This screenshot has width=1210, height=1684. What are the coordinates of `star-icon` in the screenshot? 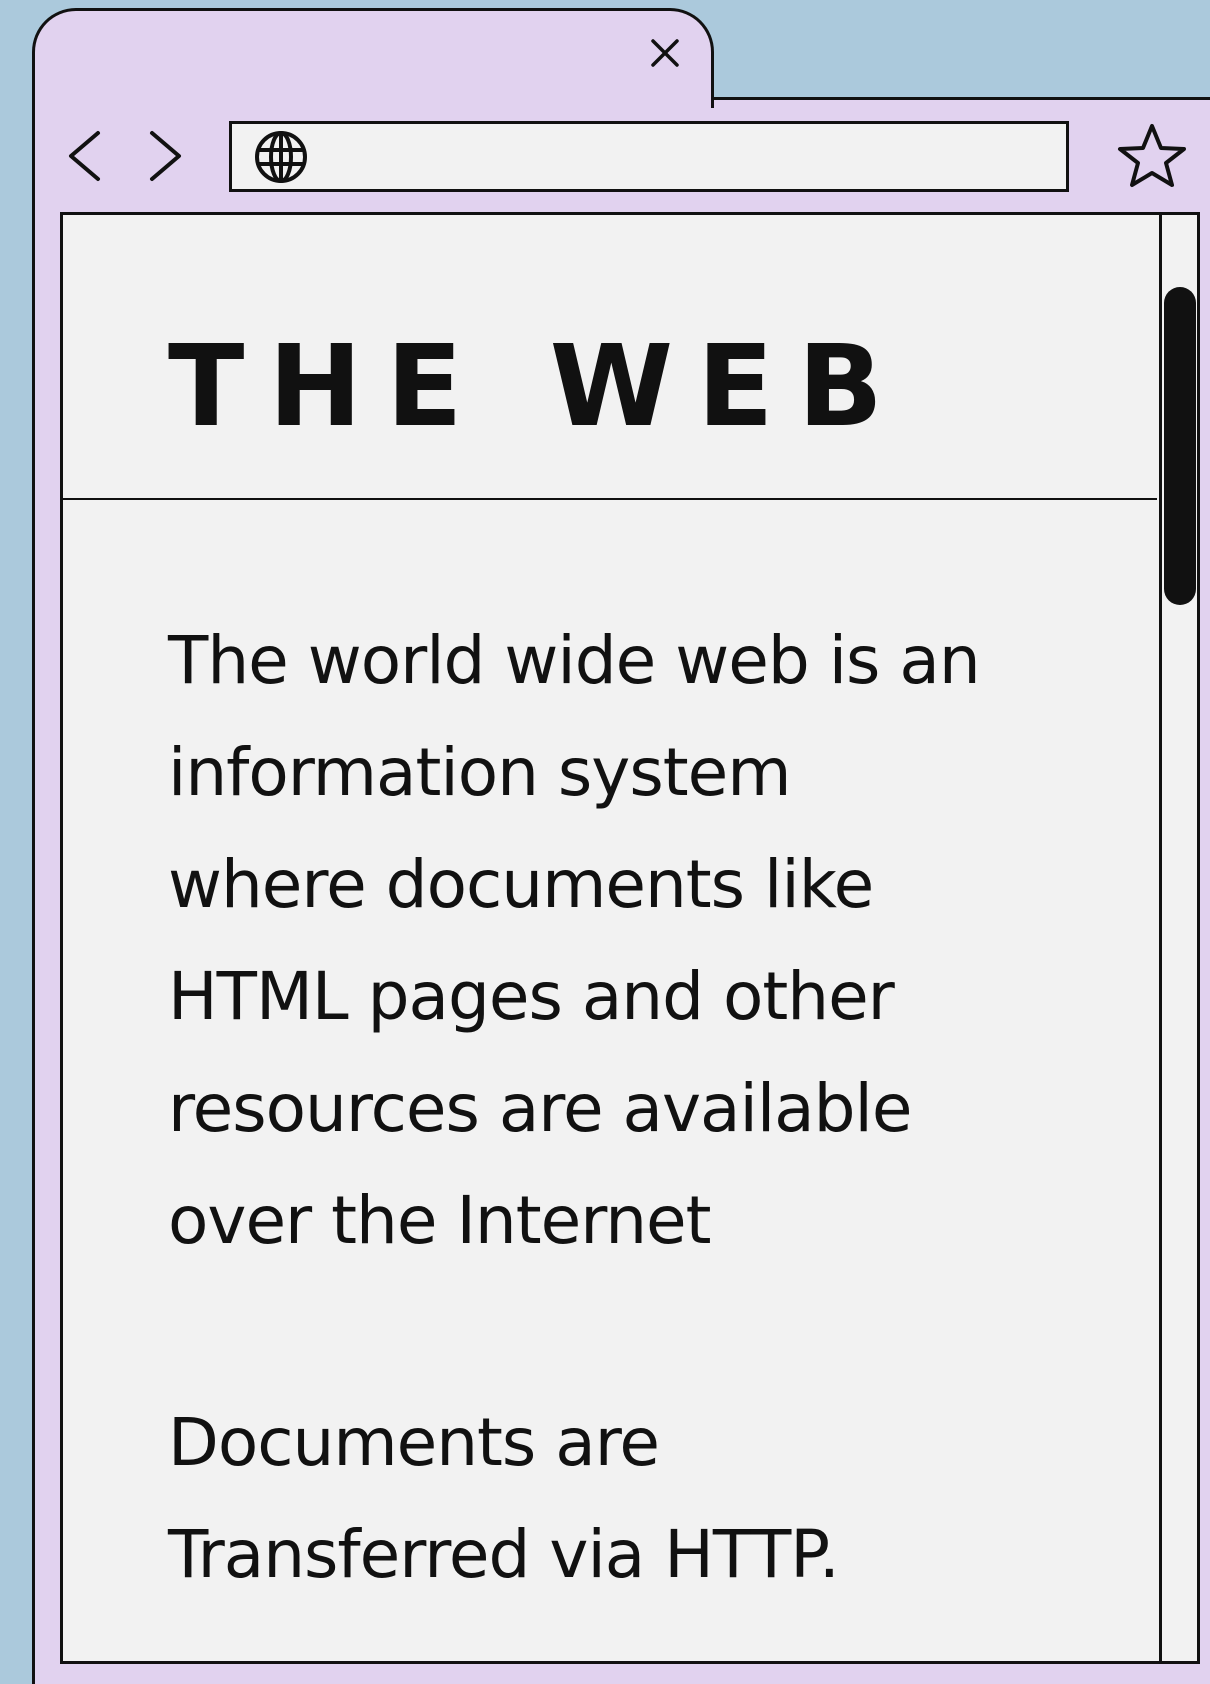 It's located at (1152, 156).